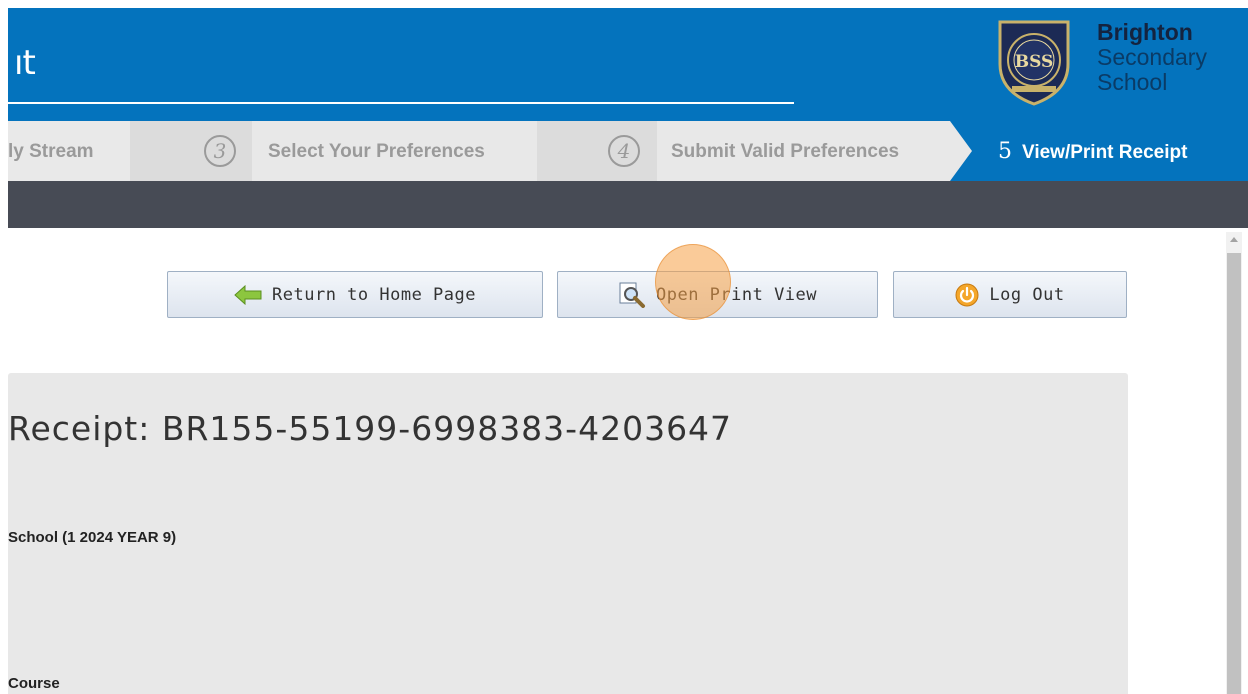  What do you see at coordinates (374, 294) in the screenshot?
I see `return-home-label: Return to Home Page` at bounding box center [374, 294].